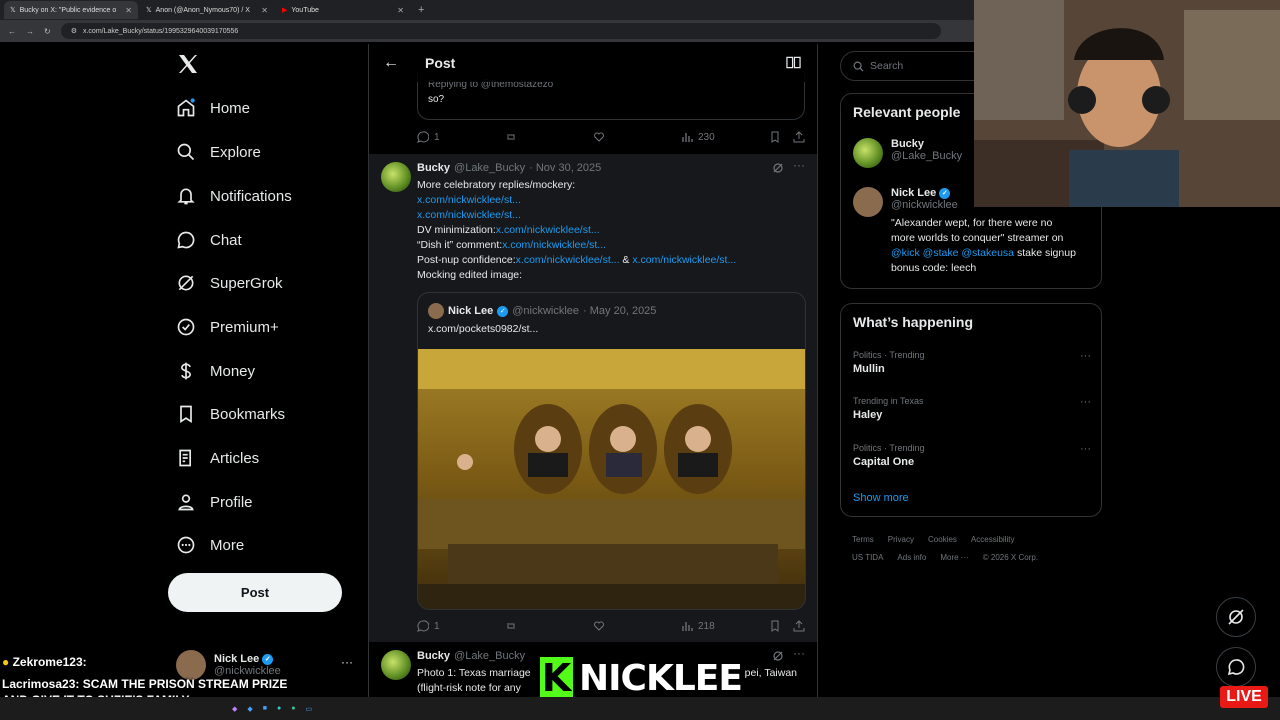  What do you see at coordinates (863, 539) in the screenshot?
I see `footer-link: Terms` at bounding box center [863, 539].